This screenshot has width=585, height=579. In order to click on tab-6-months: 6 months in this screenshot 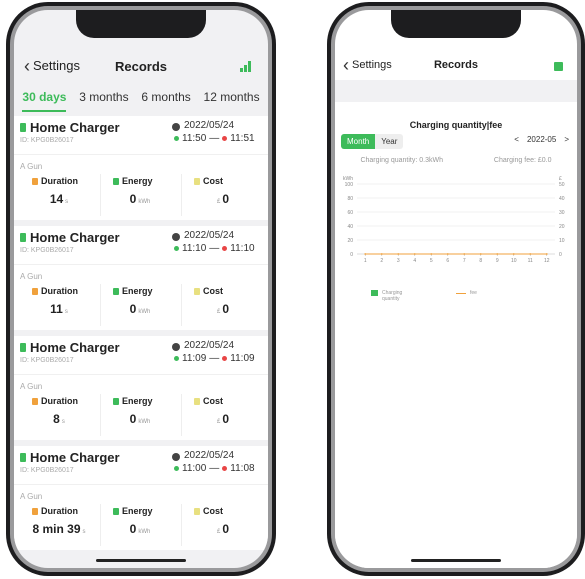, I will do `click(165, 99)`.